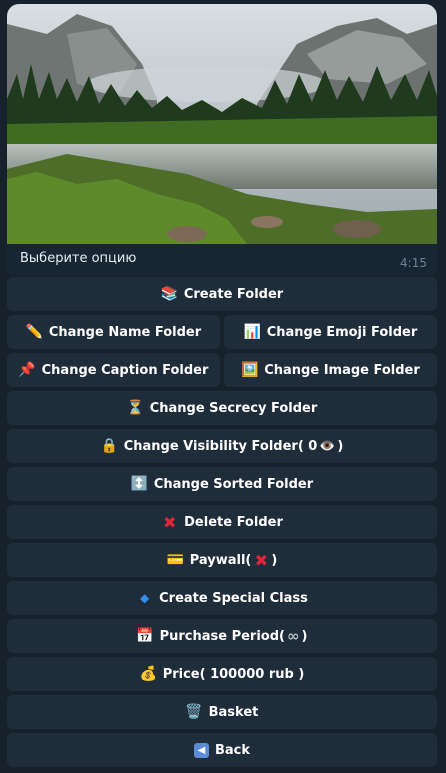  Describe the element at coordinates (145, 636) in the screenshot. I see `calendar-icon: 📅` at that location.